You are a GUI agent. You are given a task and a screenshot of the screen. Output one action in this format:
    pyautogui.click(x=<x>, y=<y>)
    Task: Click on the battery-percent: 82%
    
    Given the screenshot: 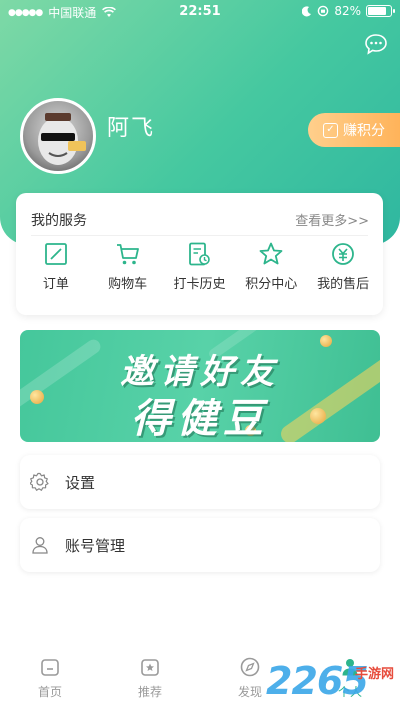 What is the action you would take?
    pyautogui.click(x=347, y=11)
    